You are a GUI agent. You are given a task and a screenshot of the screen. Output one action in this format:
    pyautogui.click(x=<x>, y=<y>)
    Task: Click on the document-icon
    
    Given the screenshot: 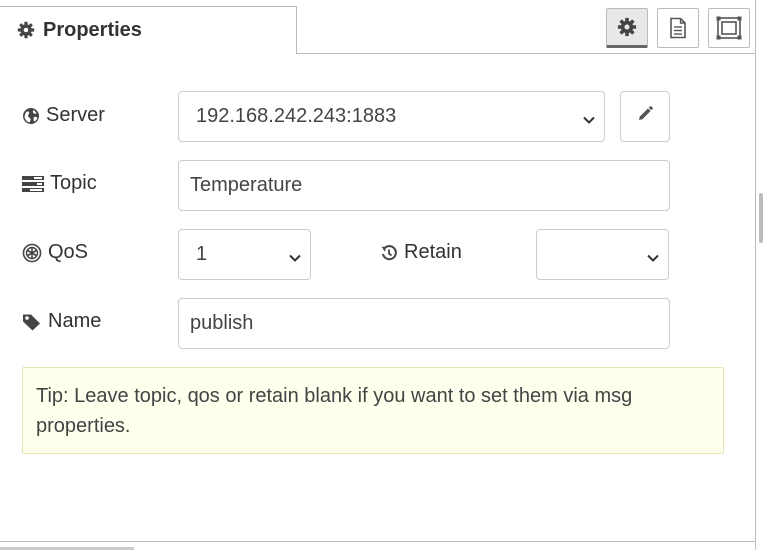 What is the action you would take?
    pyautogui.click(x=678, y=28)
    